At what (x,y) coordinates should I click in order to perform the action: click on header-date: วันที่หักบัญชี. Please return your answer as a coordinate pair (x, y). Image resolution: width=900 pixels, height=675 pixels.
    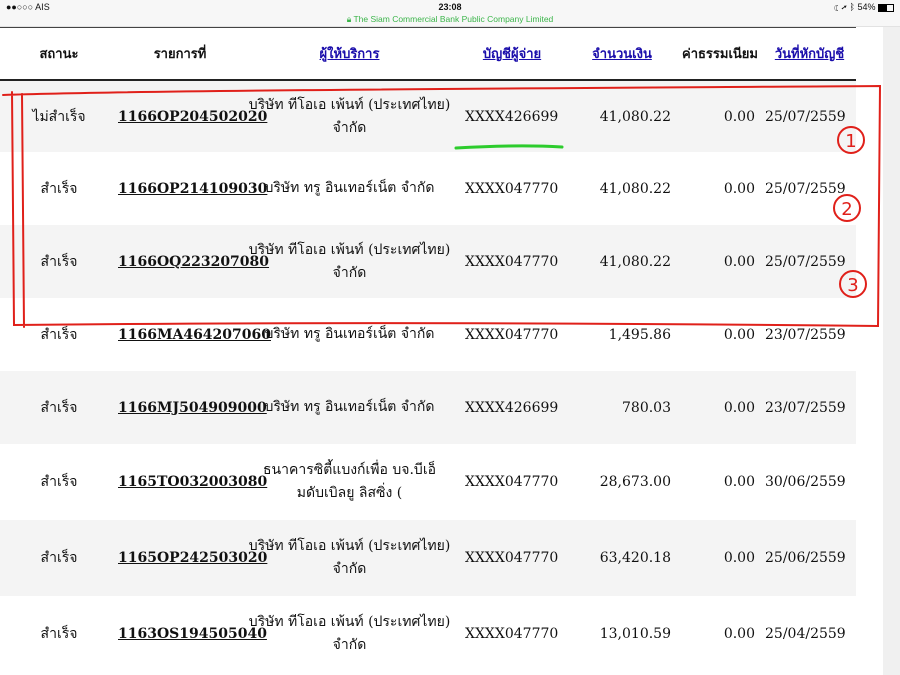
    Looking at the image, I should click on (809, 54).